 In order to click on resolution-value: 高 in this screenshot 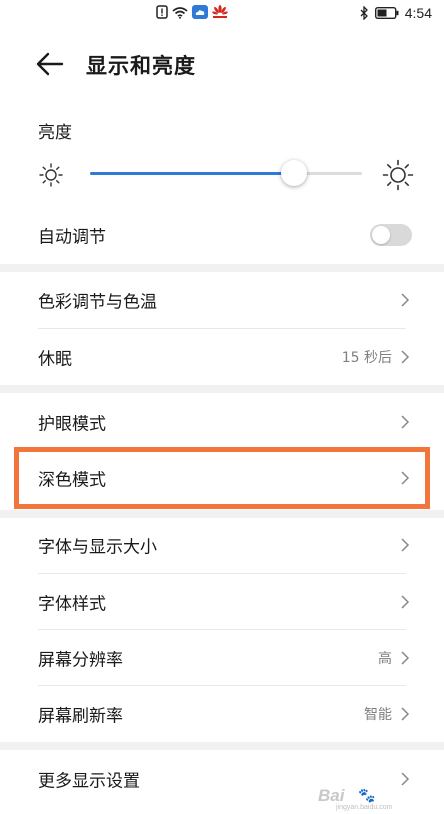, I will do `click(385, 659)`.